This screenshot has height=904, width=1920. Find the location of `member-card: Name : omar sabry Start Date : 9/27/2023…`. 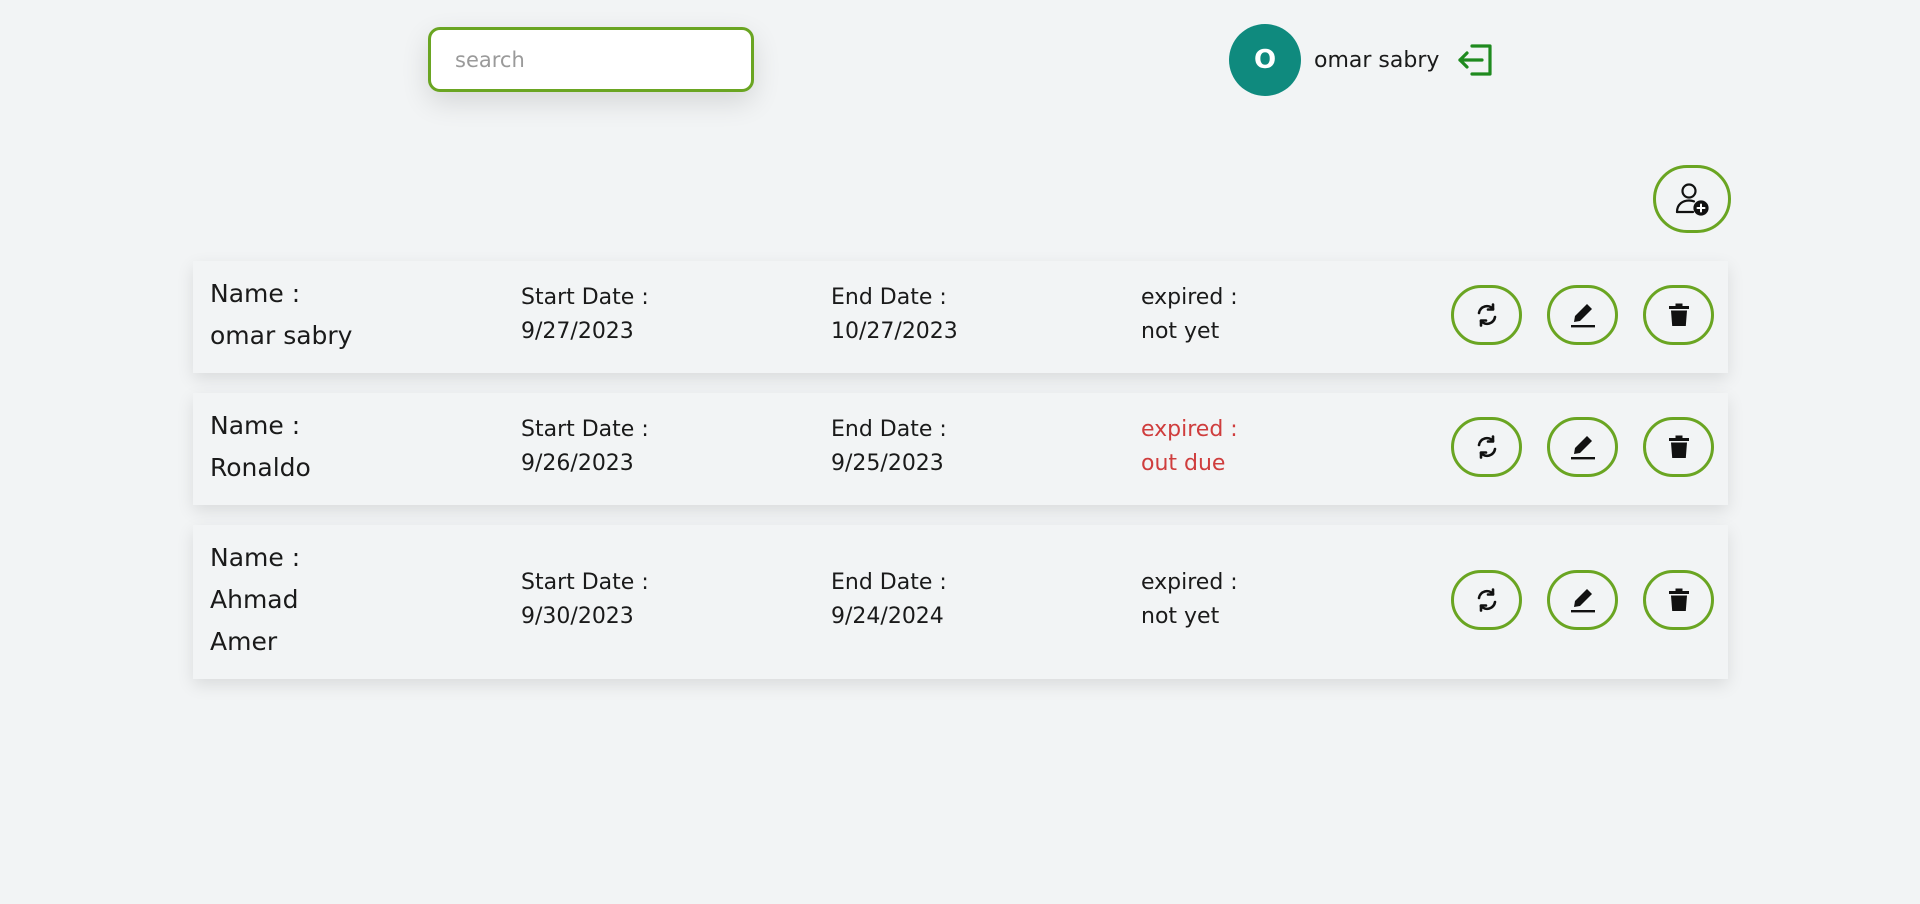

member-card: Name : omar sabry Start Date : 9/27/2023… is located at coordinates (960, 317).